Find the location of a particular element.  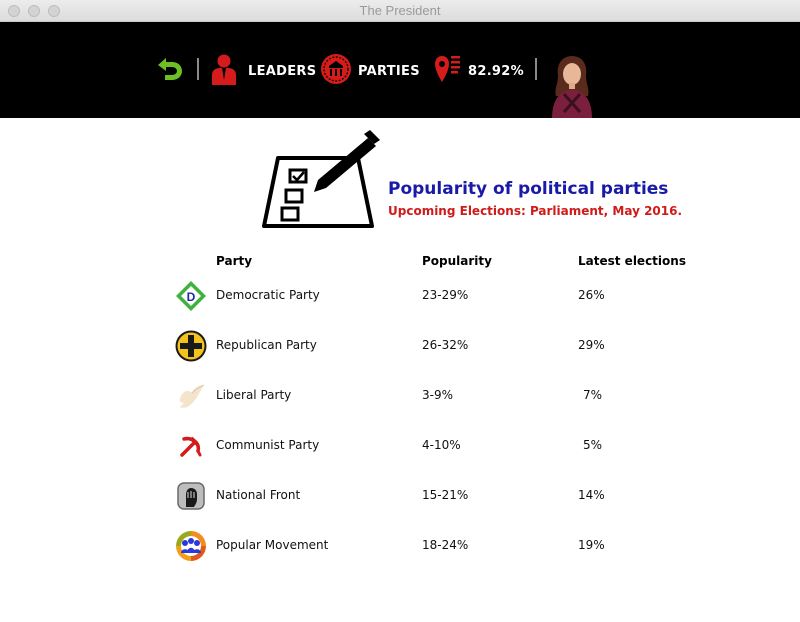

table-row: D Democratic Party 23-29% 26% is located at coordinates (400, 296).